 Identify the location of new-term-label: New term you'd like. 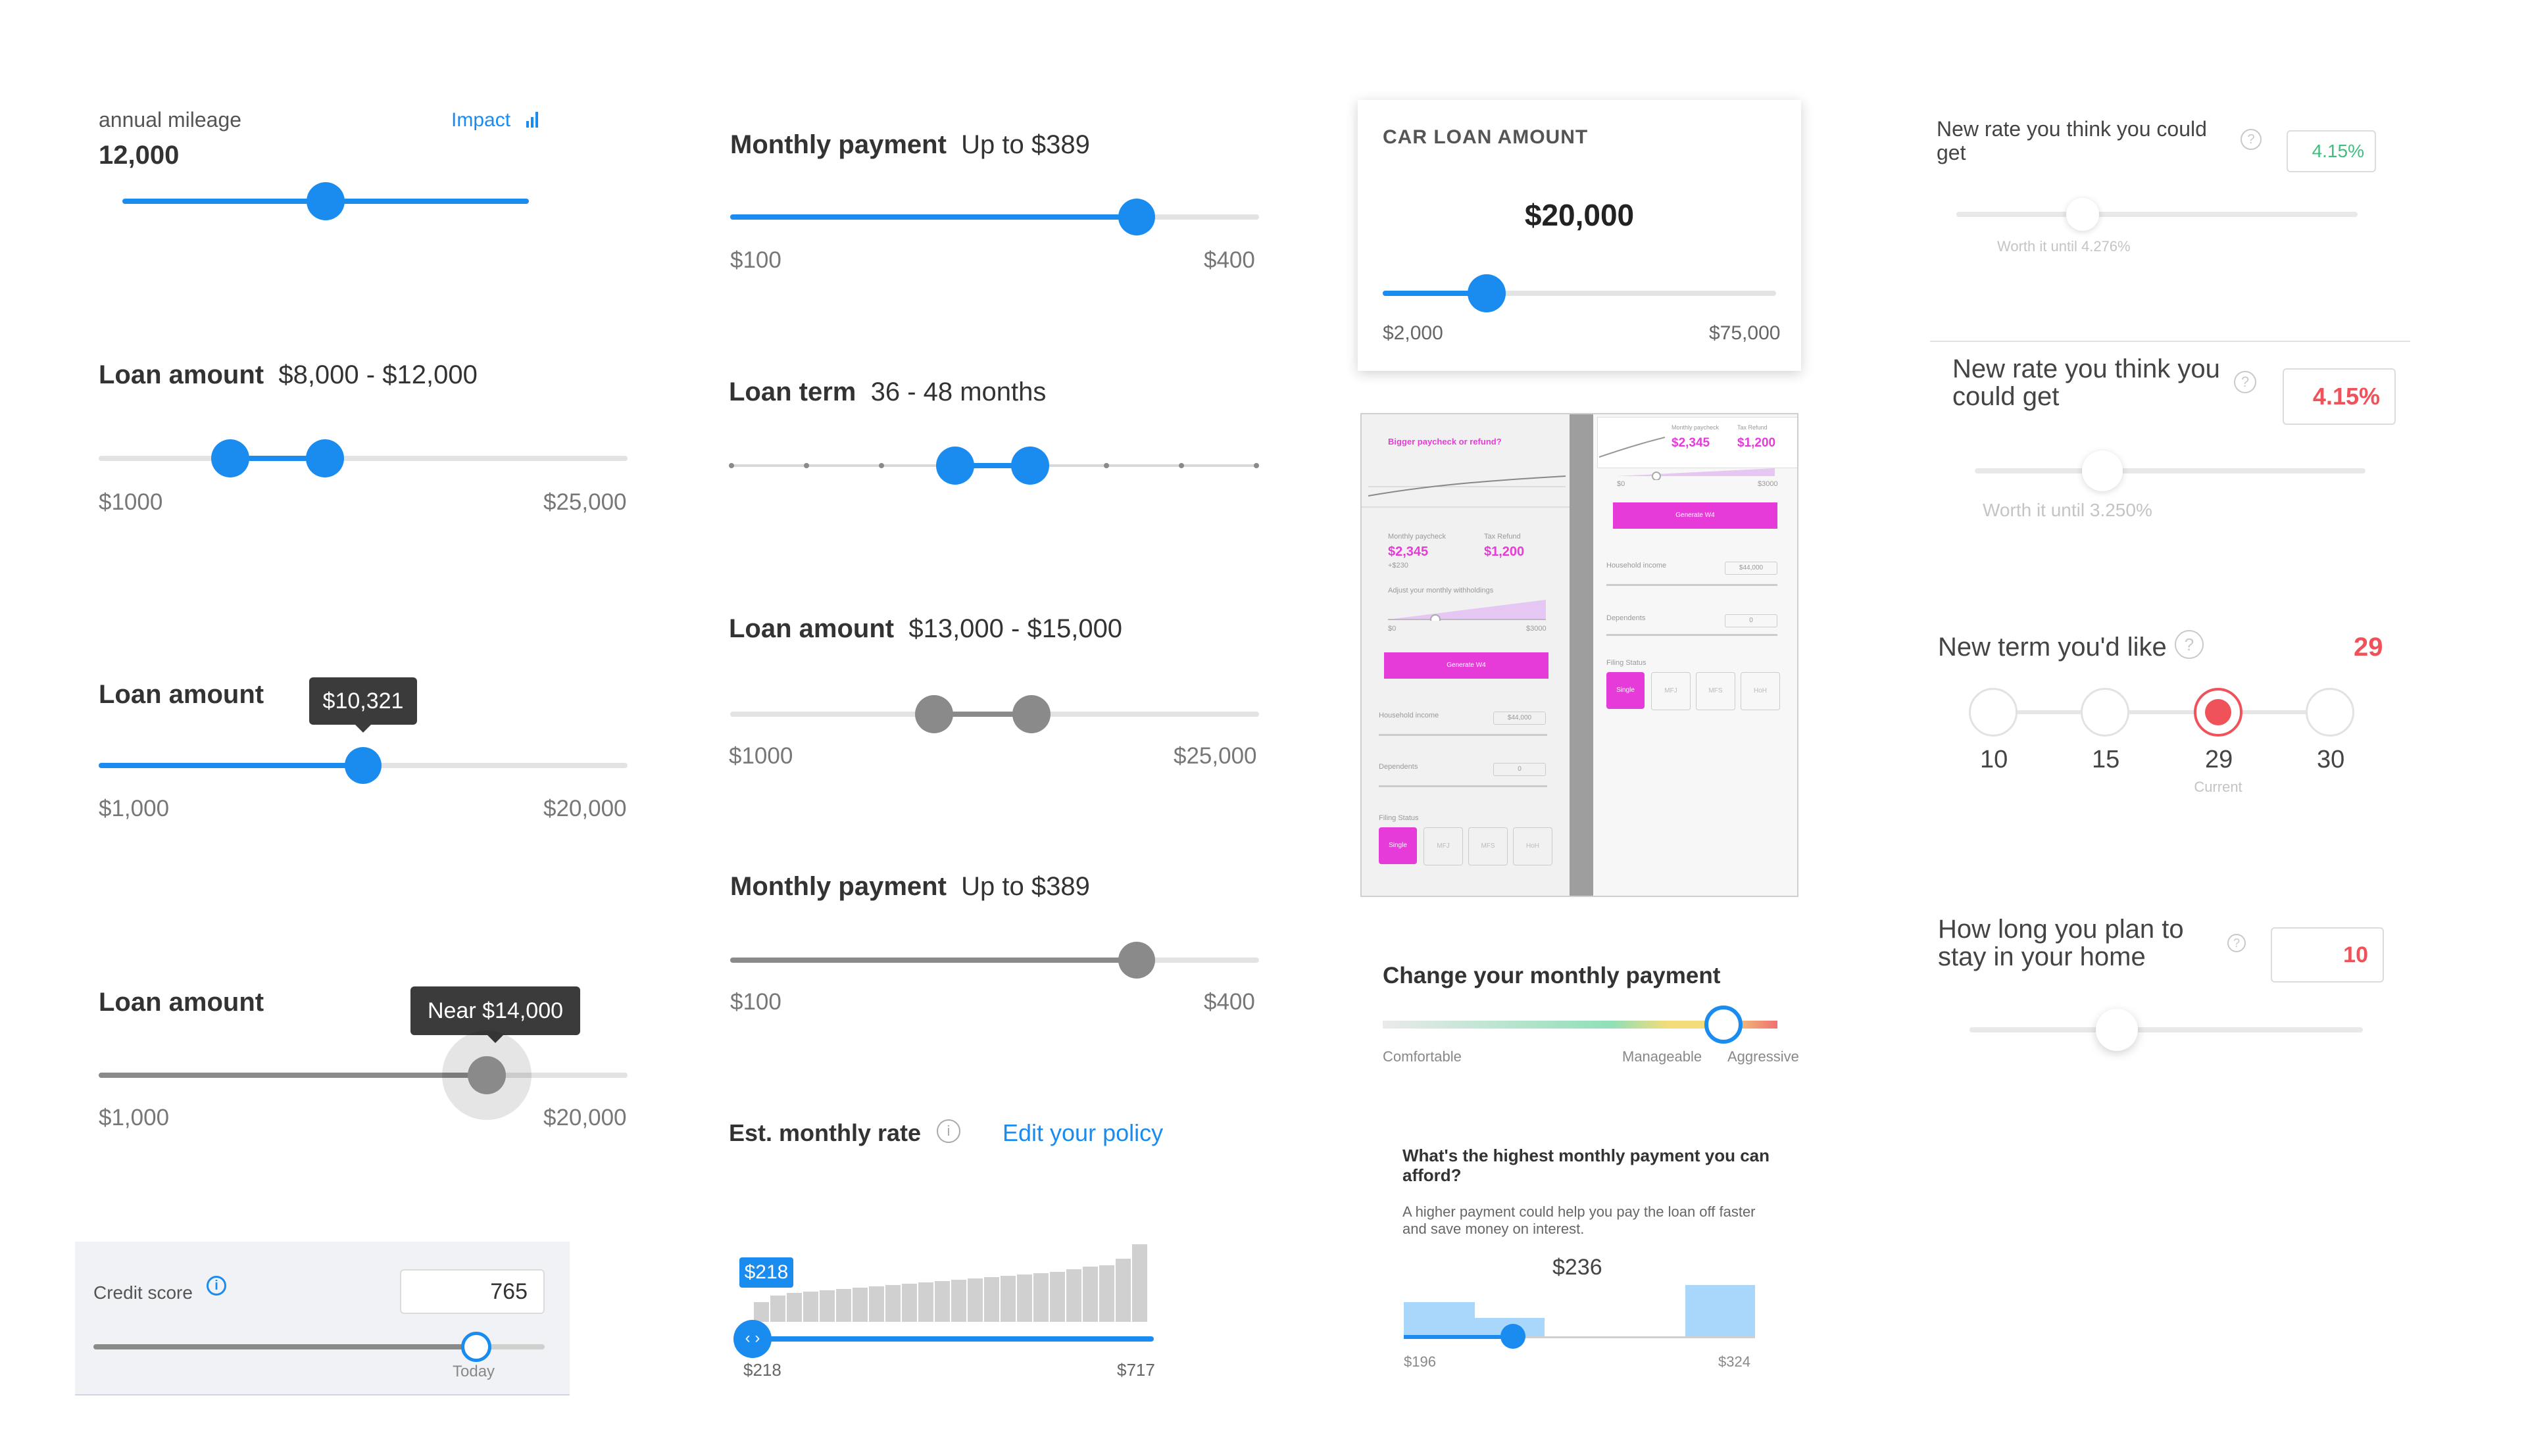
(2052, 647).